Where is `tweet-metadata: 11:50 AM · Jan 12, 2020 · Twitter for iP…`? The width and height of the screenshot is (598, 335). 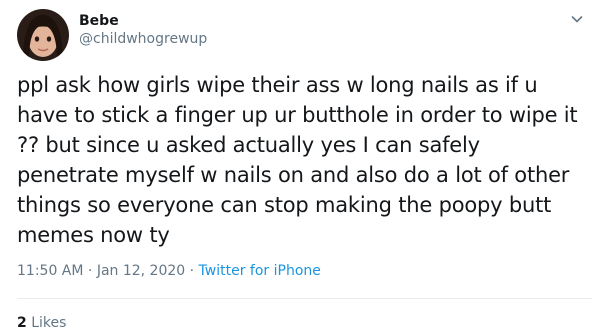
tweet-metadata: 11:50 AM · Jan 12, 2020 · Twitter for iP… is located at coordinates (169, 271).